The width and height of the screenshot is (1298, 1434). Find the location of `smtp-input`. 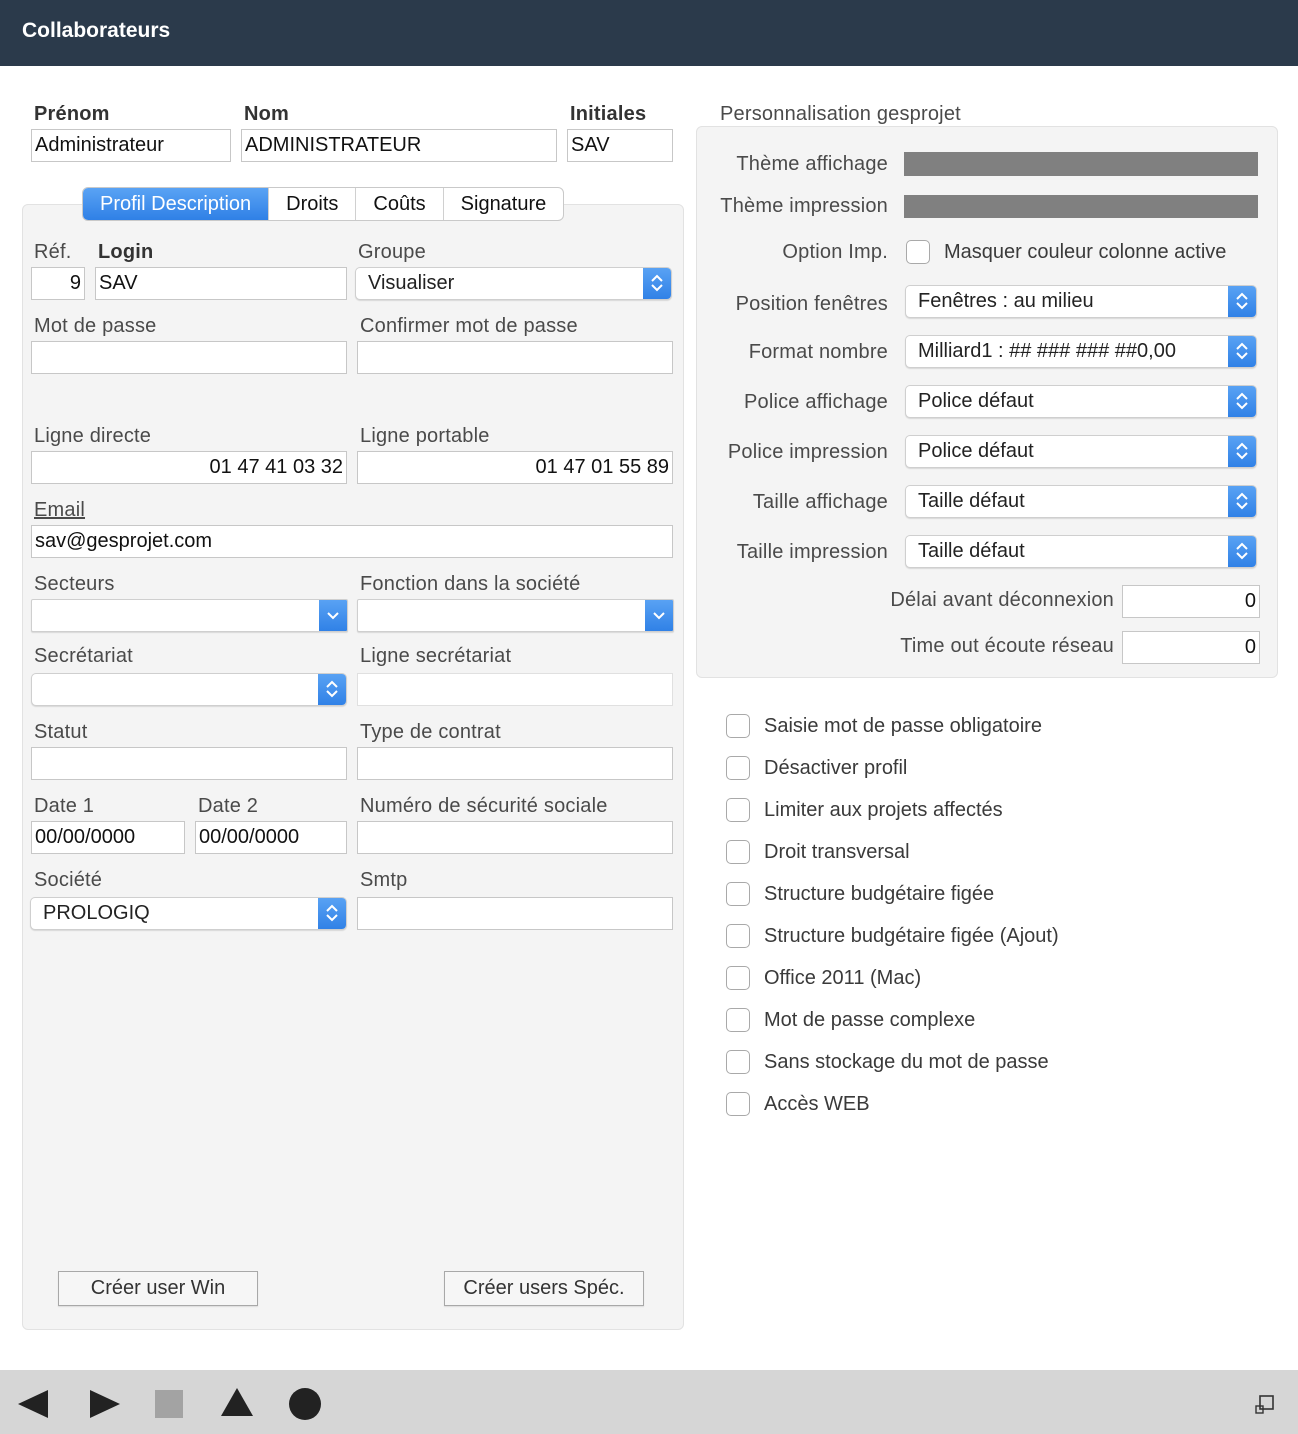

smtp-input is located at coordinates (515, 913).